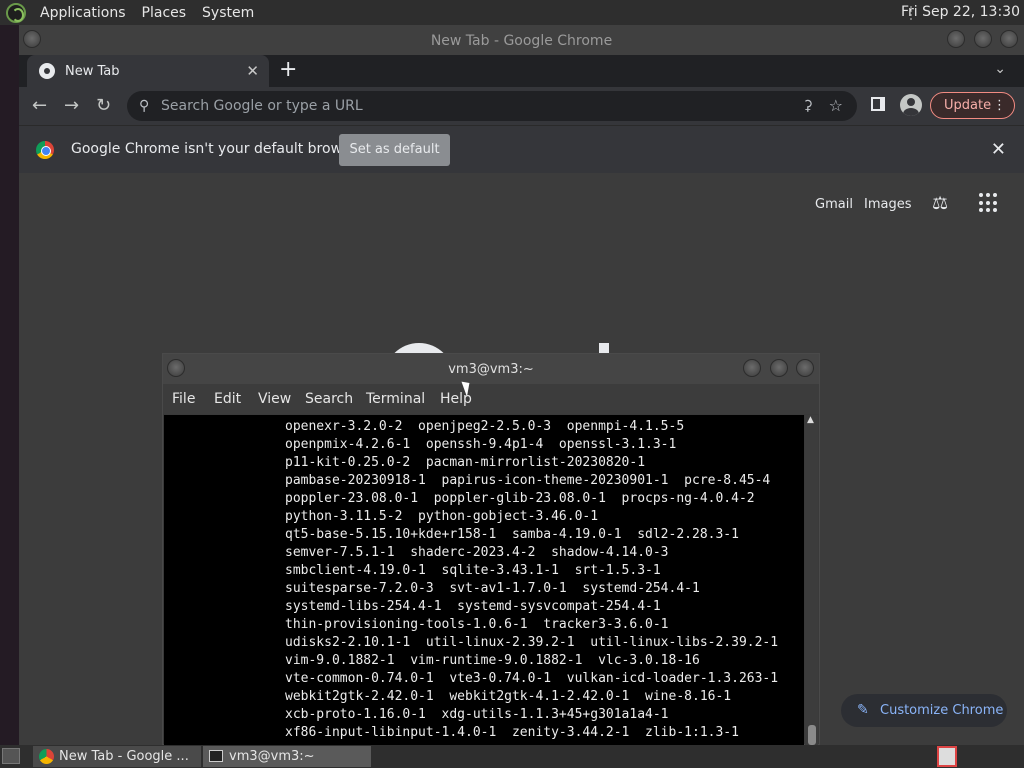  I want to click on scroll-up-arrow-icon: ▲, so click(810, 420).